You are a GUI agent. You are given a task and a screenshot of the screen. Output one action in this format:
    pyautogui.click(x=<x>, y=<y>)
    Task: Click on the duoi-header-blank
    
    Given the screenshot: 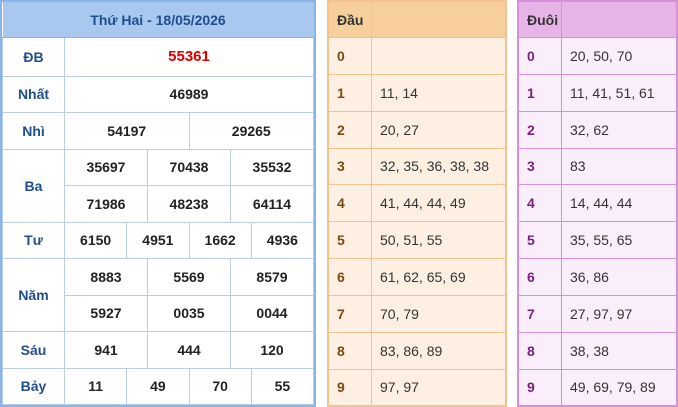 What is the action you would take?
    pyautogui.click(x=618, y=20)
    